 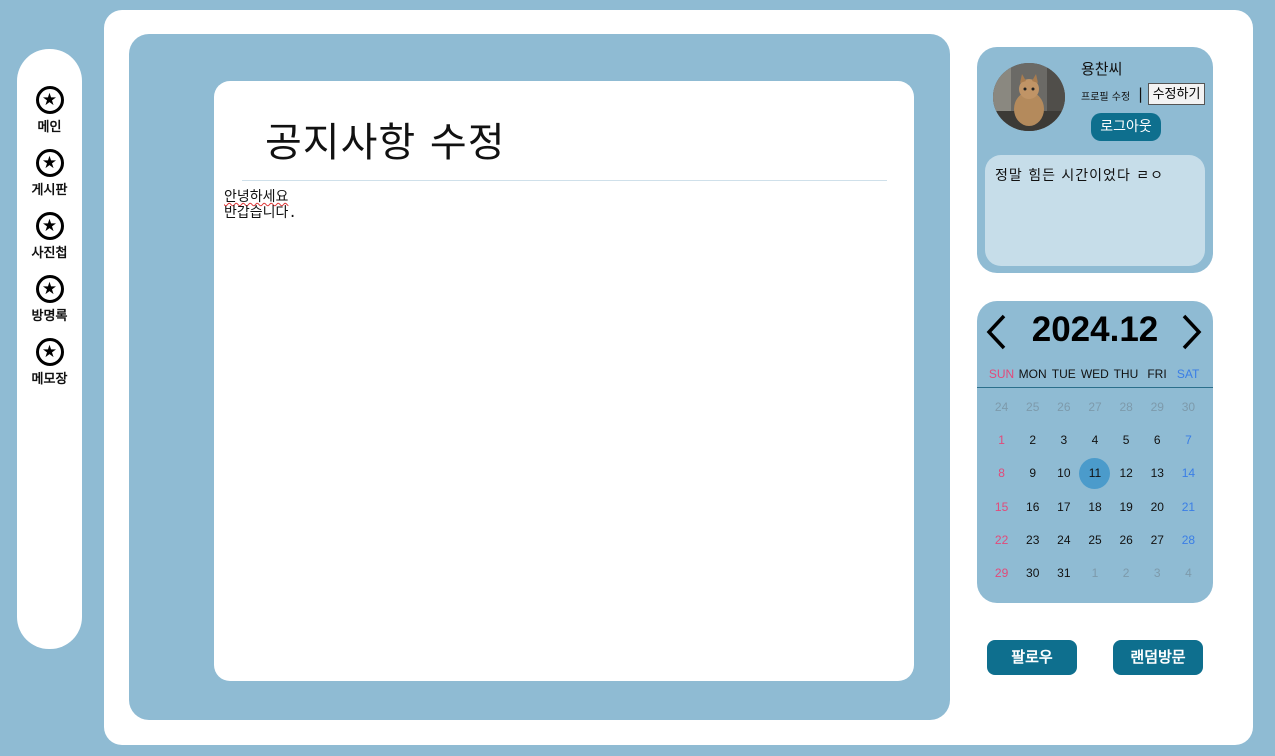 I want to click on calendar-day-number: 24, so click(x=1064, y=539).